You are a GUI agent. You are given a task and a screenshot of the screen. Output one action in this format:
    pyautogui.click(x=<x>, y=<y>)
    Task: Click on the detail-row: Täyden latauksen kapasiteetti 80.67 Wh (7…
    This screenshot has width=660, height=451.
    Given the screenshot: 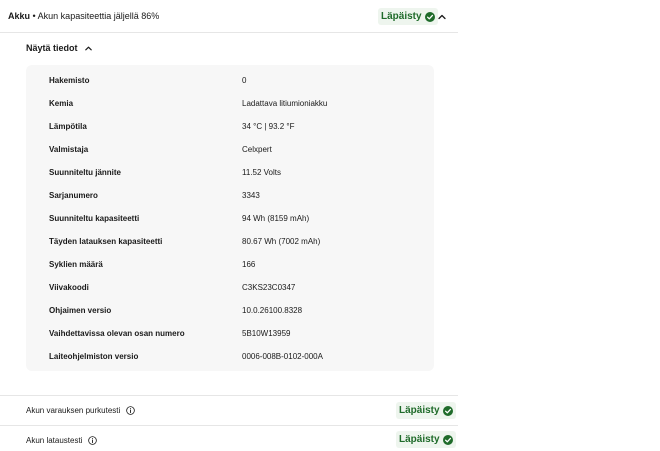 What is the action you would take?
    pyautogui.click(x=230, y=242)
    